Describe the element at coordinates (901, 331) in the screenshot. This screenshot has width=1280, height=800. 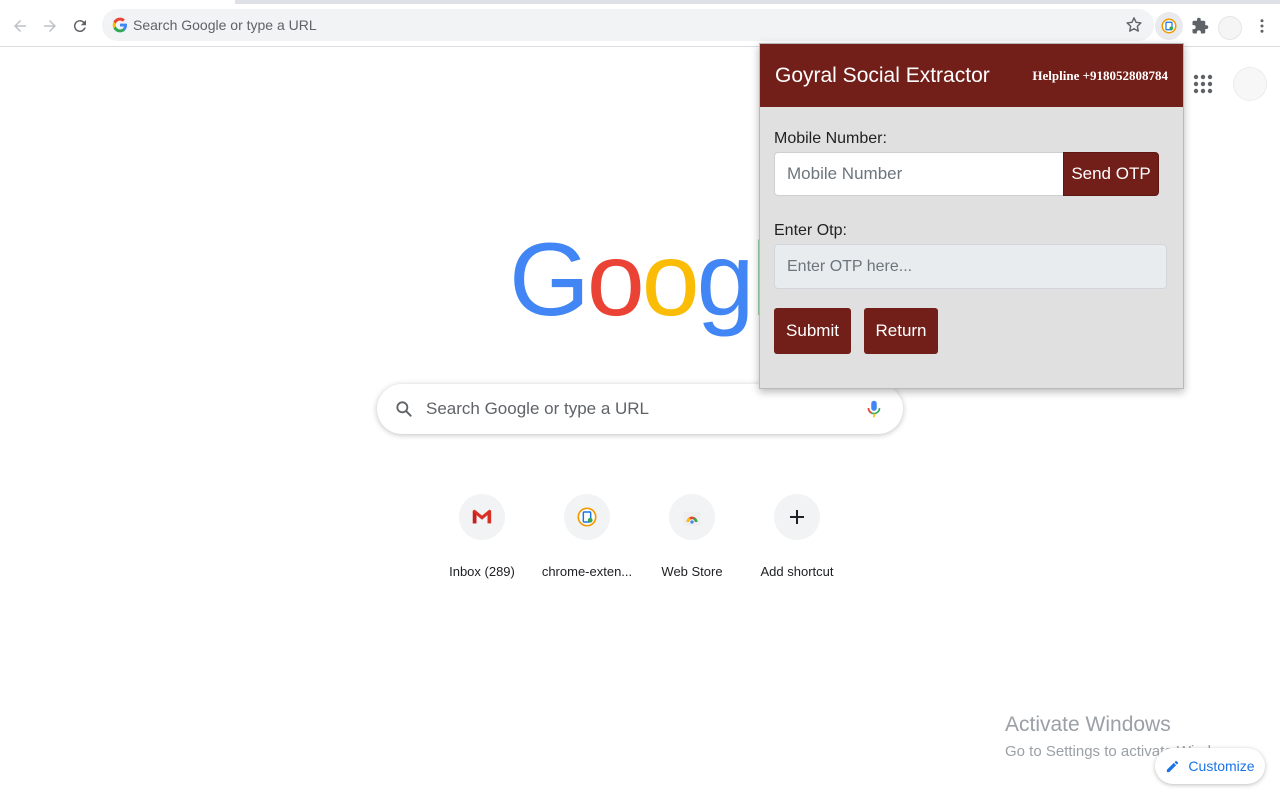
I see `return-button: Return` at that location.